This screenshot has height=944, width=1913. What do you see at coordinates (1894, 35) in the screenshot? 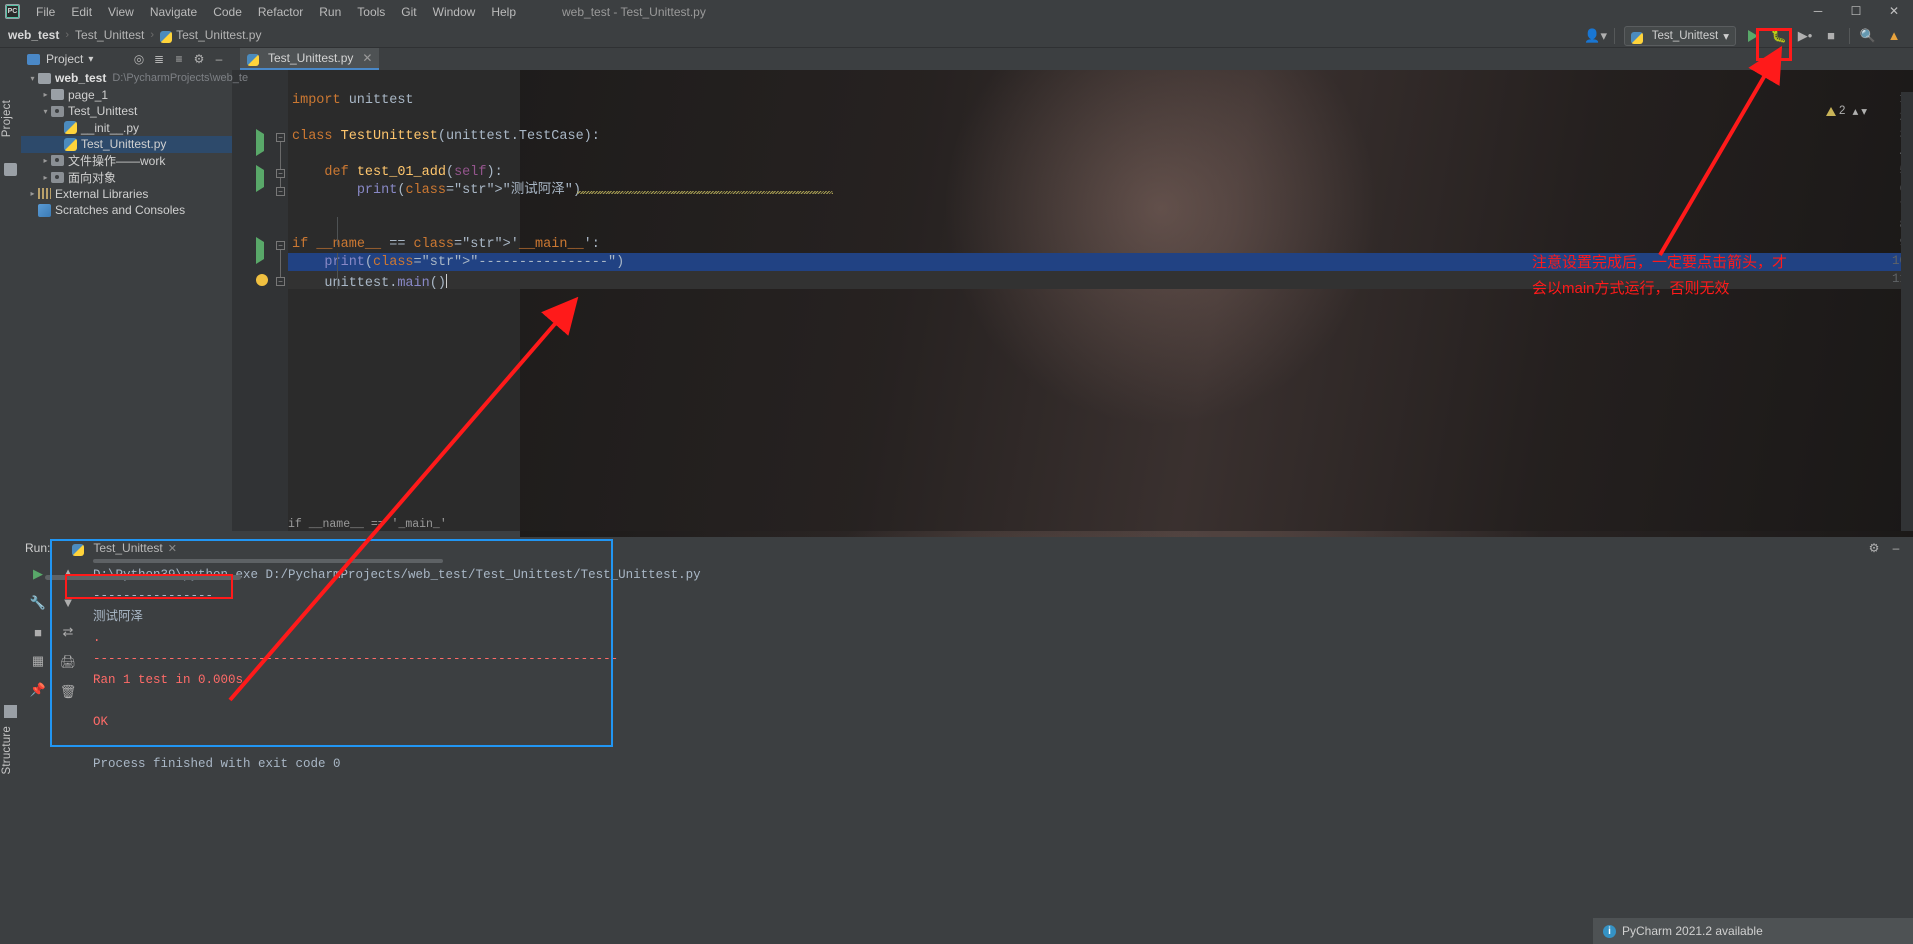
I see `updates-icon: ▲` at bounding box center [1894, 35].